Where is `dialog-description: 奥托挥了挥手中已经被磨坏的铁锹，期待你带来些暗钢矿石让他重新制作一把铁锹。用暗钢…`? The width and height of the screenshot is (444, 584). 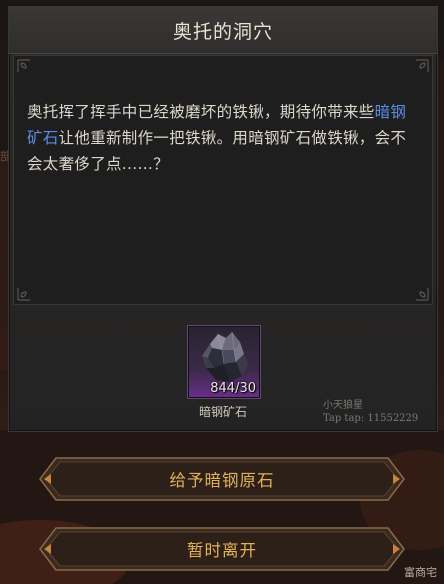
dialog-description: 奥托挥了挥手中已经被磨坏的铁锹，期待你带来些暗钢矿石让他重新制作一把铁锹。用暗钢… is located at coordinates (219, 138).